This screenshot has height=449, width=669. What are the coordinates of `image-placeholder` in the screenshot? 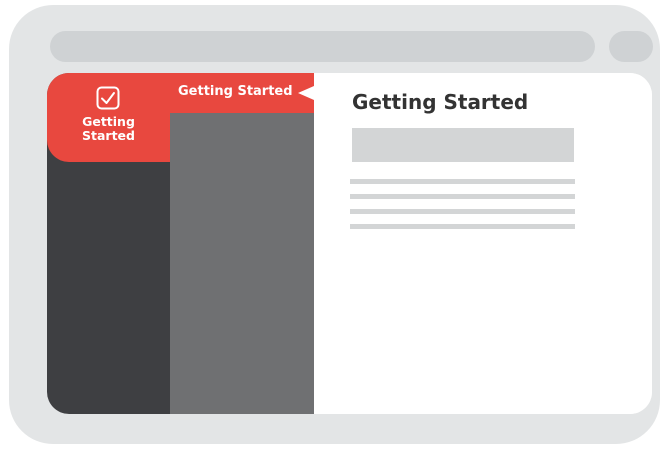 It's located at (463, 145).